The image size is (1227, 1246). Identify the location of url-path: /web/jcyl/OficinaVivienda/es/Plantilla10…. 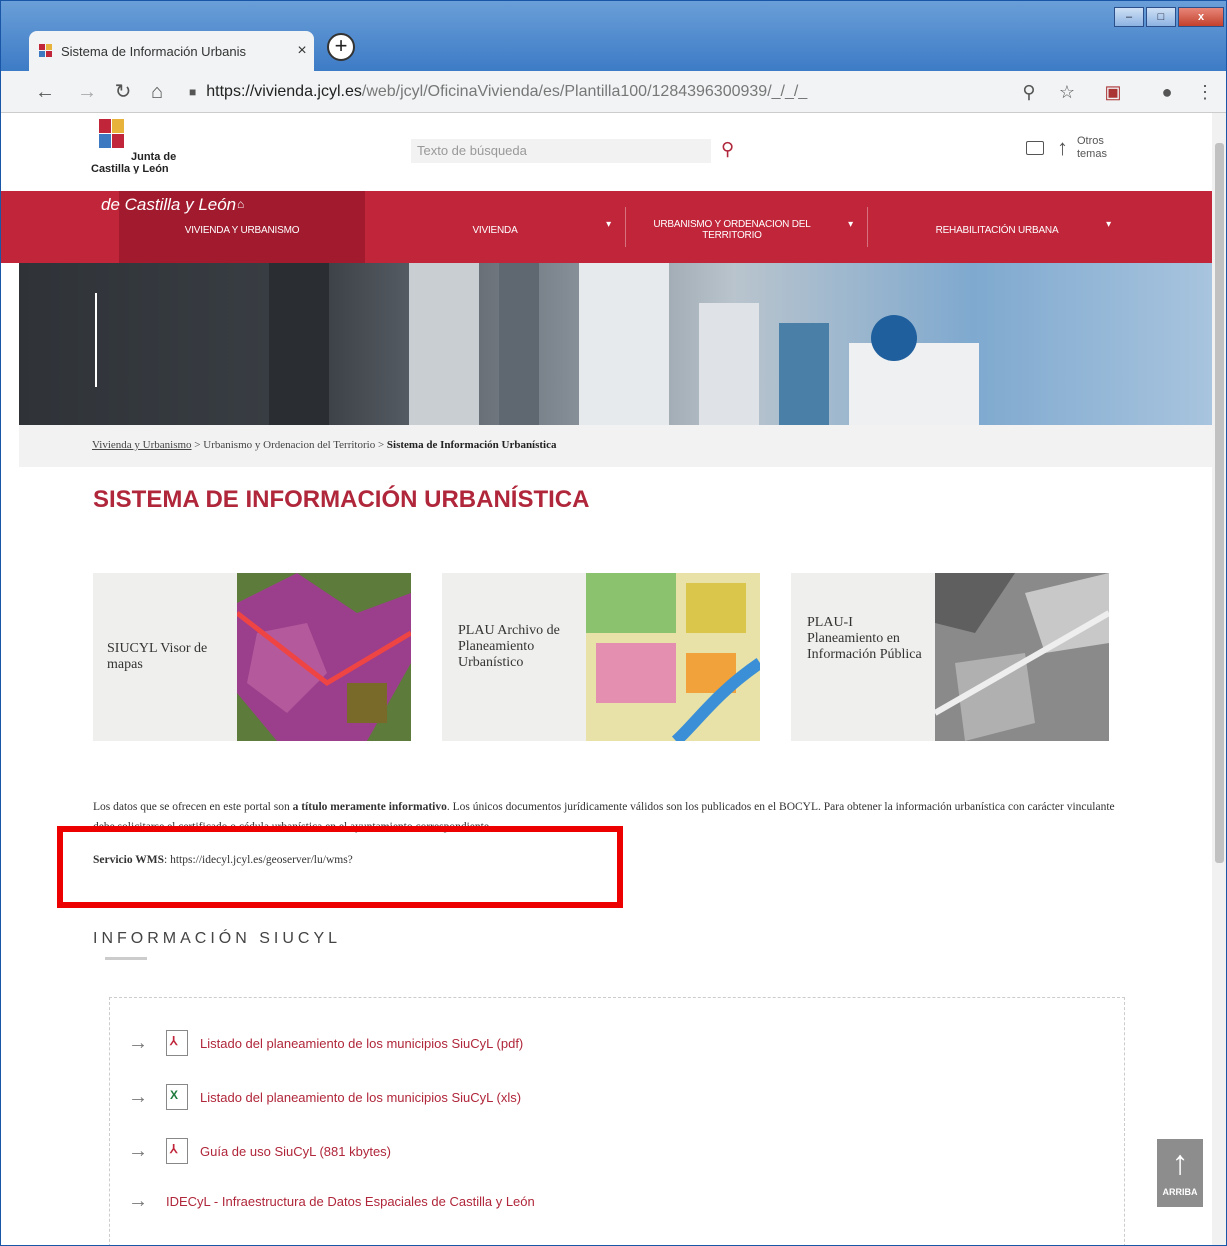
(584, 91).